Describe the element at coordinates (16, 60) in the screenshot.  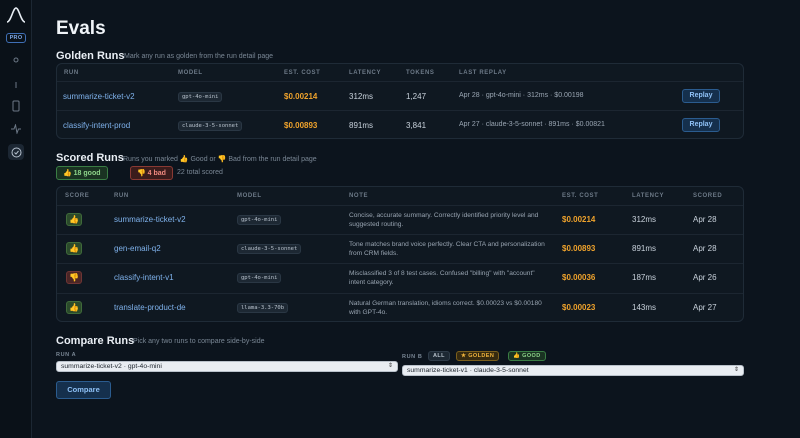
I see `dot-icon` at that location.